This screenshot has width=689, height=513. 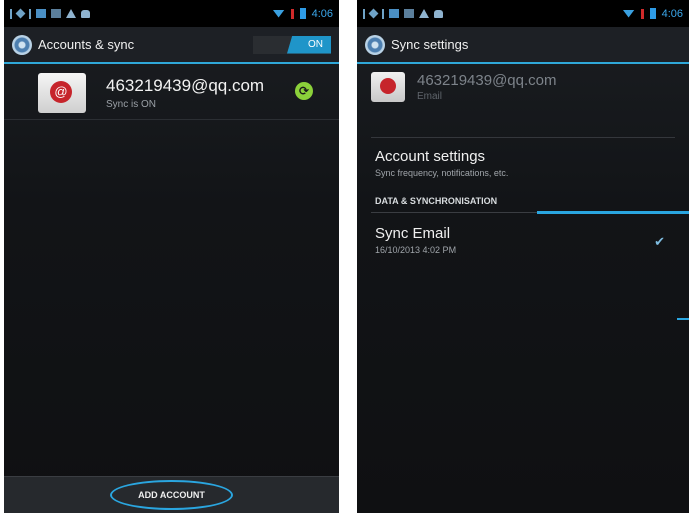 I want to click on page-title: Sync settings, so click(x=430, y=44).